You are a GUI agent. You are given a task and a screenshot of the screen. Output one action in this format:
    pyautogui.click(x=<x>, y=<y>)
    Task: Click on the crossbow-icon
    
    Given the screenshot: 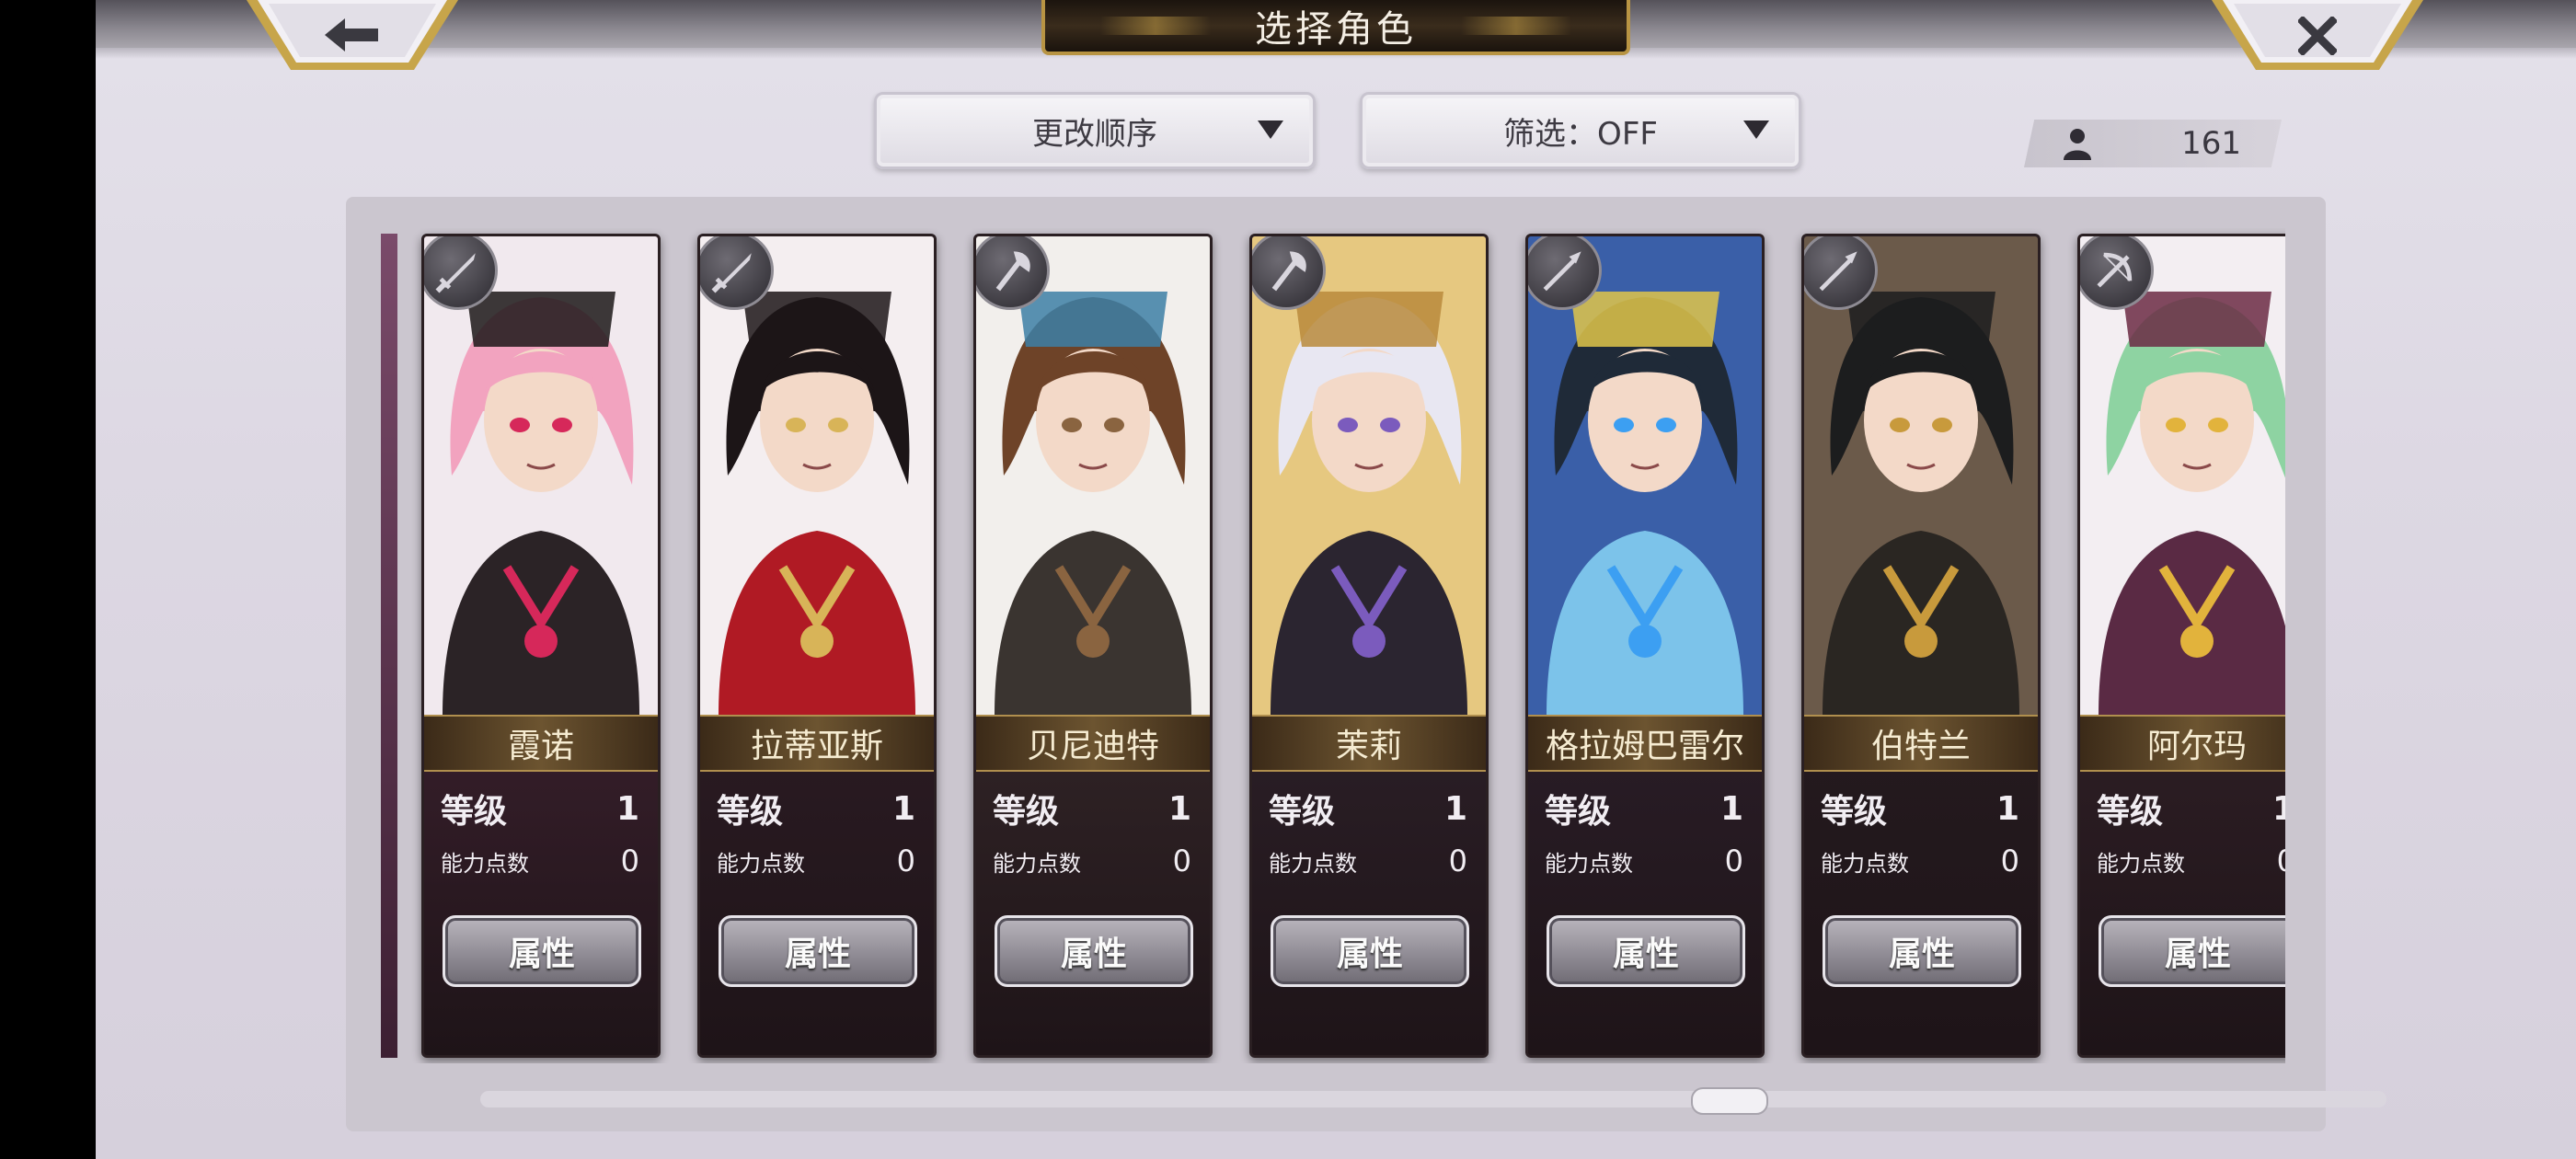 What is the action you would take?
    pyautogui.click(x=2115, y=270)
    